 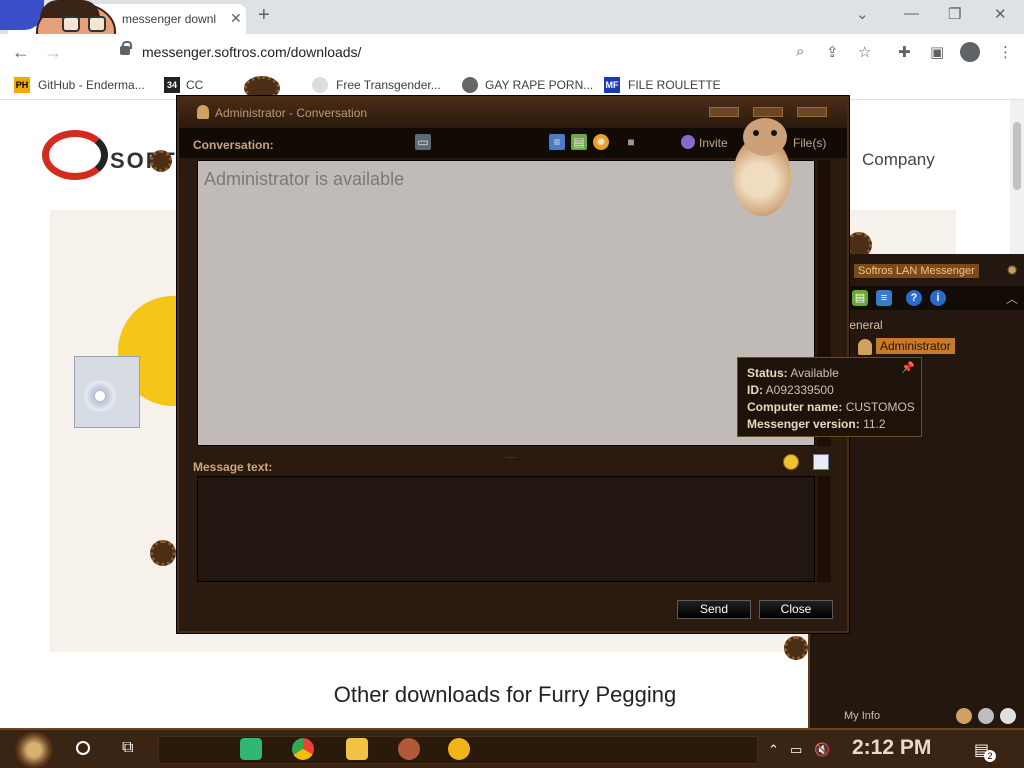 I want to click on emoji-icon, so click(x=791, y=462).